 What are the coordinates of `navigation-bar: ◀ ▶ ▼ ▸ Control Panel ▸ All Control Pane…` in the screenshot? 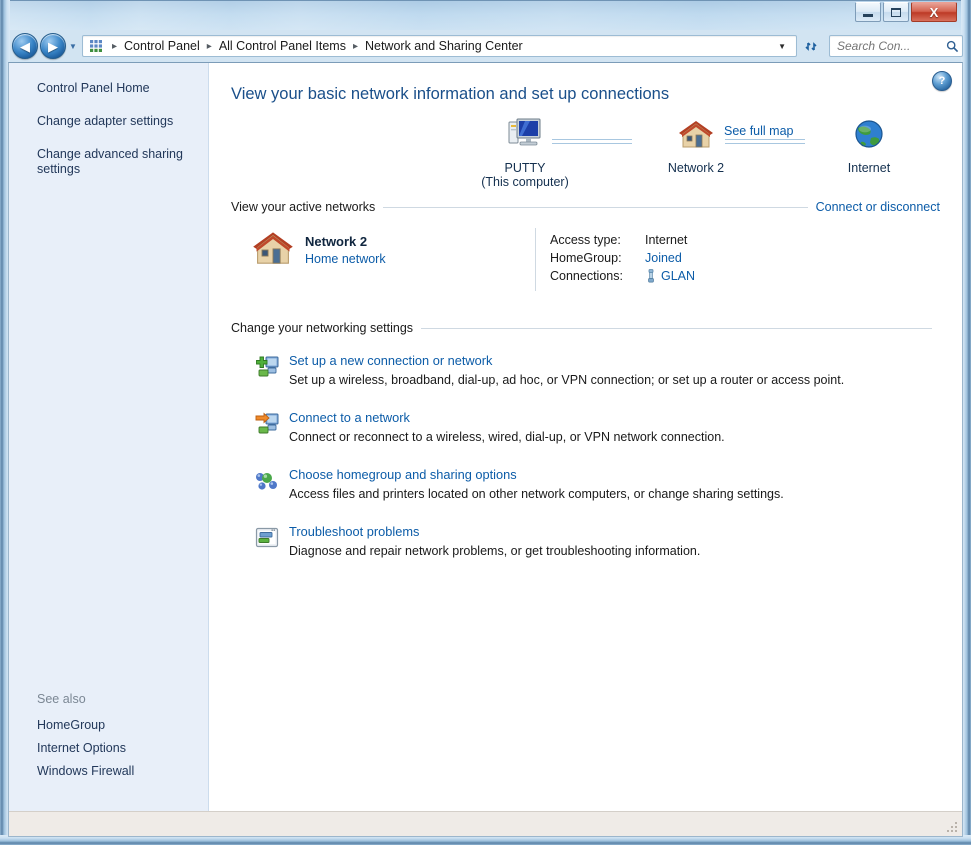 It's located at (485, 46).